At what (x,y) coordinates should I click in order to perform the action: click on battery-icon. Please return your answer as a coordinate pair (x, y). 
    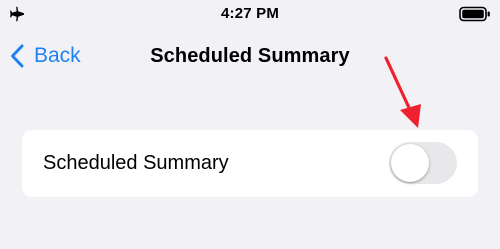
    Looking at the image, I should click on (474, 14).